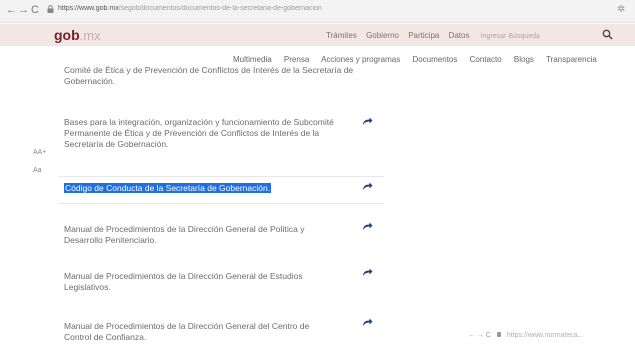 This screenshot has width=635, height=344. What do you see at coordinates (459, 35) in the screenshot?
I see `top-nav-datos: Datos` at bounding box center [459, 35].